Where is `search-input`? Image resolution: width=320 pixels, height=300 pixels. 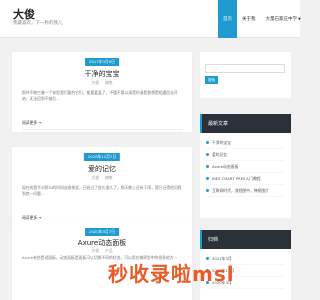
search-input is located at coordinates (245, 68).